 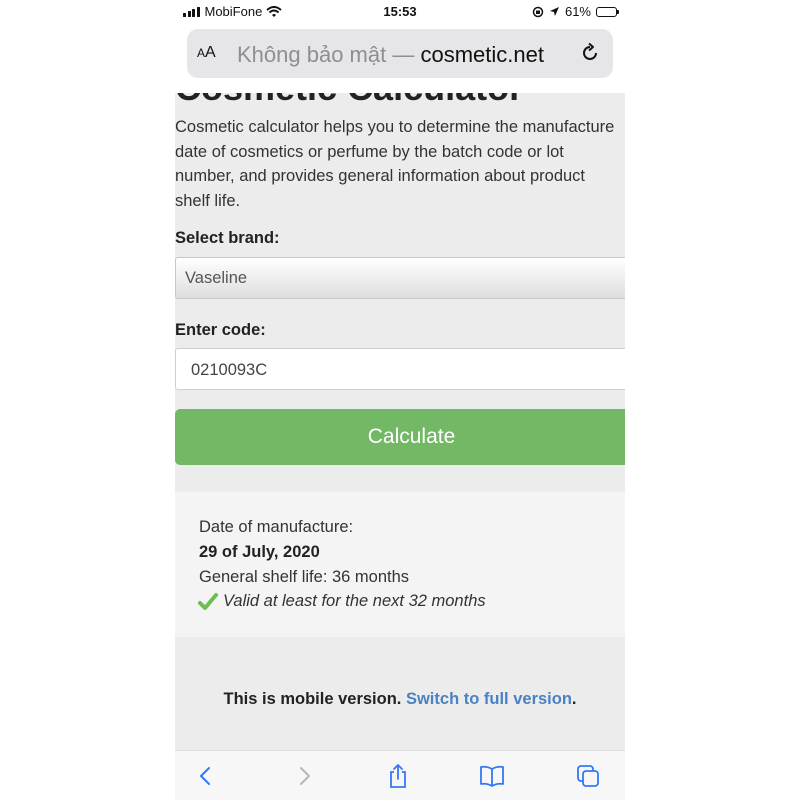 I want to click on status-right: 61%, so click(x=575, y=11).